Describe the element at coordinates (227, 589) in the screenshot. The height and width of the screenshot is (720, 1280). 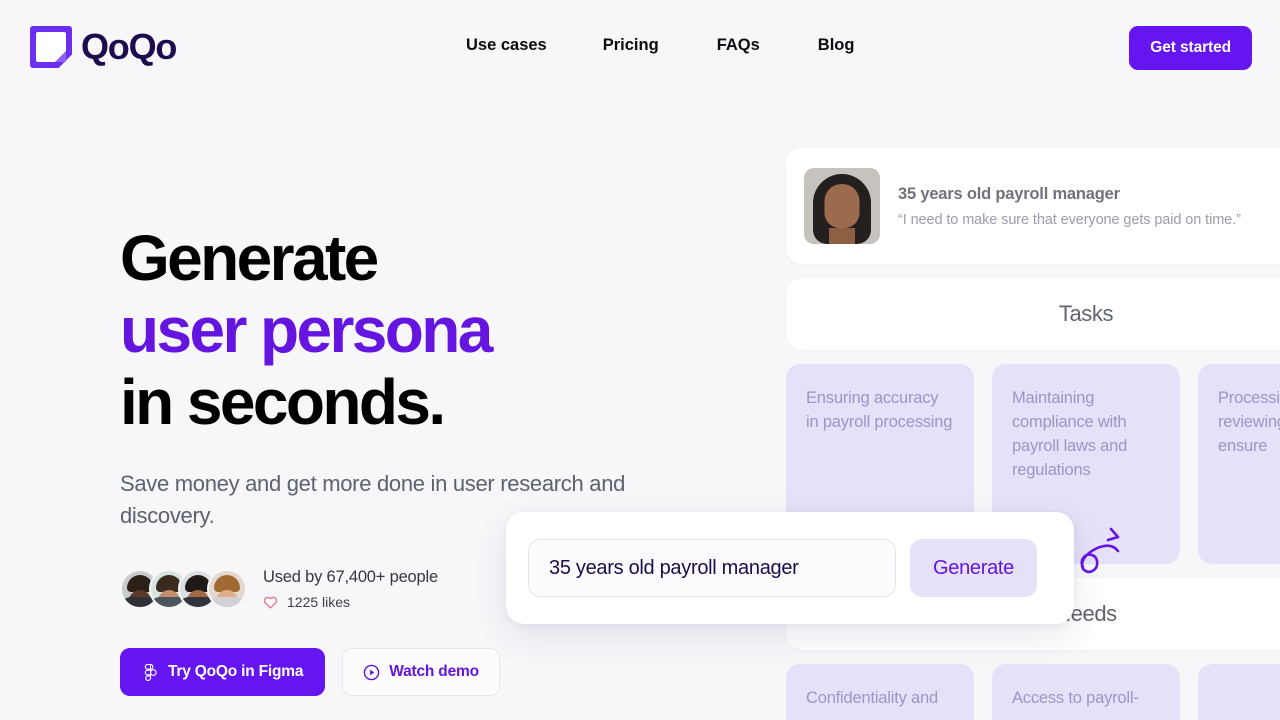
I see `avatar` at that location.